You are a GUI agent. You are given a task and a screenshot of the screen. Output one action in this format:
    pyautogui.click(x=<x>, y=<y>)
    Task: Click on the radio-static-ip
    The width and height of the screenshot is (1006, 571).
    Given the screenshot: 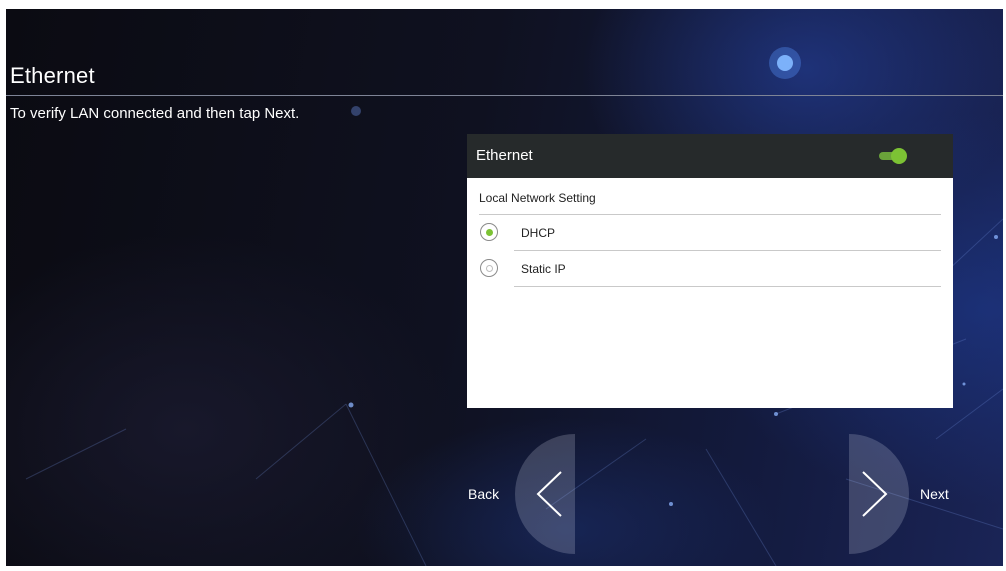 What is the action you would take?
    pyautogui.click(x=489, y=268)
    